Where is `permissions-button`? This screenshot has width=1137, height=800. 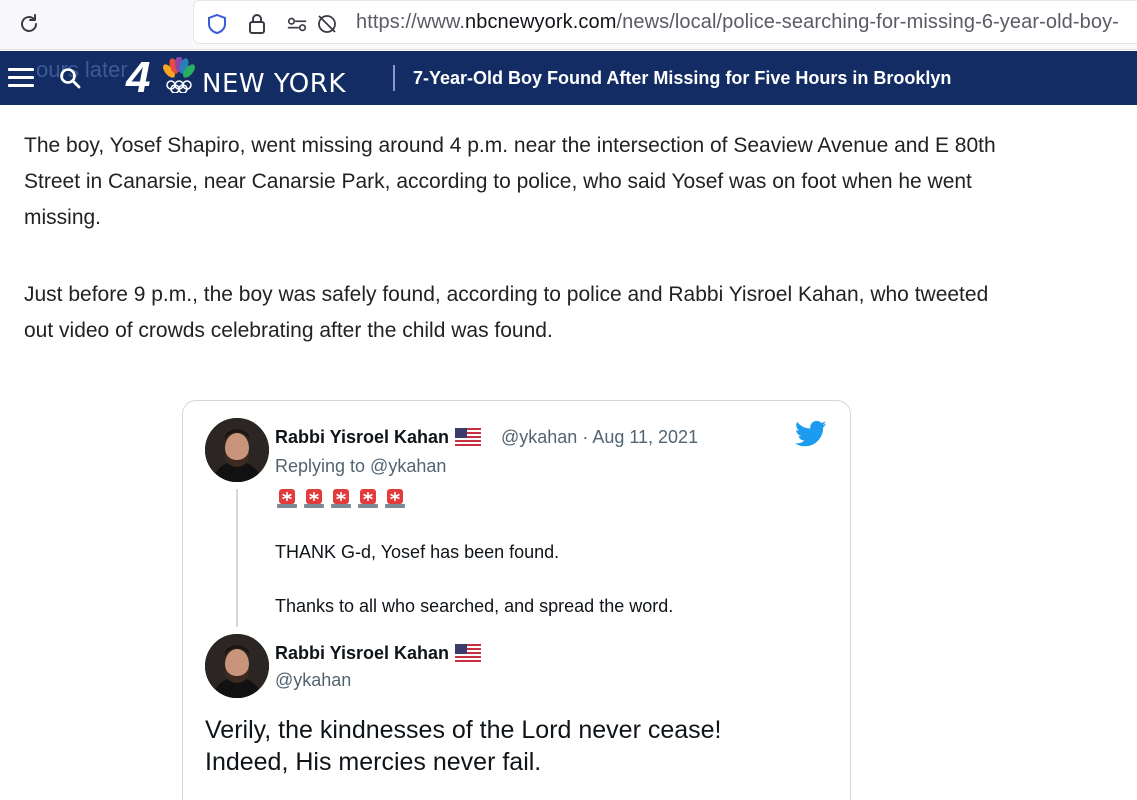
permissions-button is located at coordinates (297, 24).